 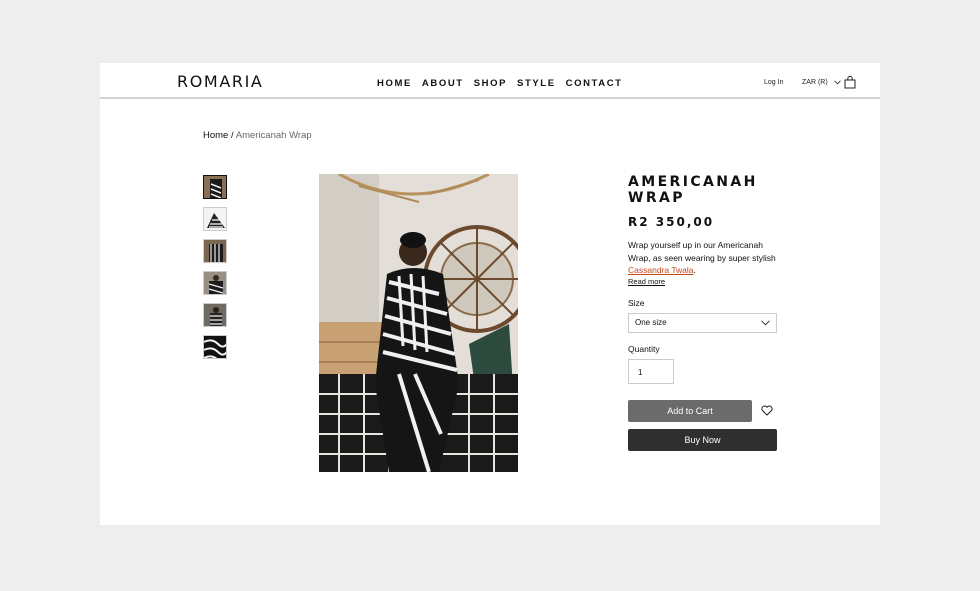 What do you see at coordinates (703, 281) in the screenshot?
I see `read-more-link: Read more` at bounding box center [703, 281].